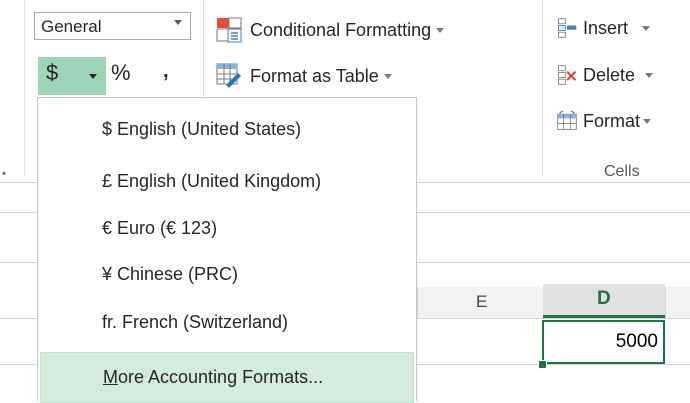 The width and height of the screenshot is (690, 403). Describe the element at coordinates (567, 120) in the screenshot. I see `format-cells-icon` at that location.